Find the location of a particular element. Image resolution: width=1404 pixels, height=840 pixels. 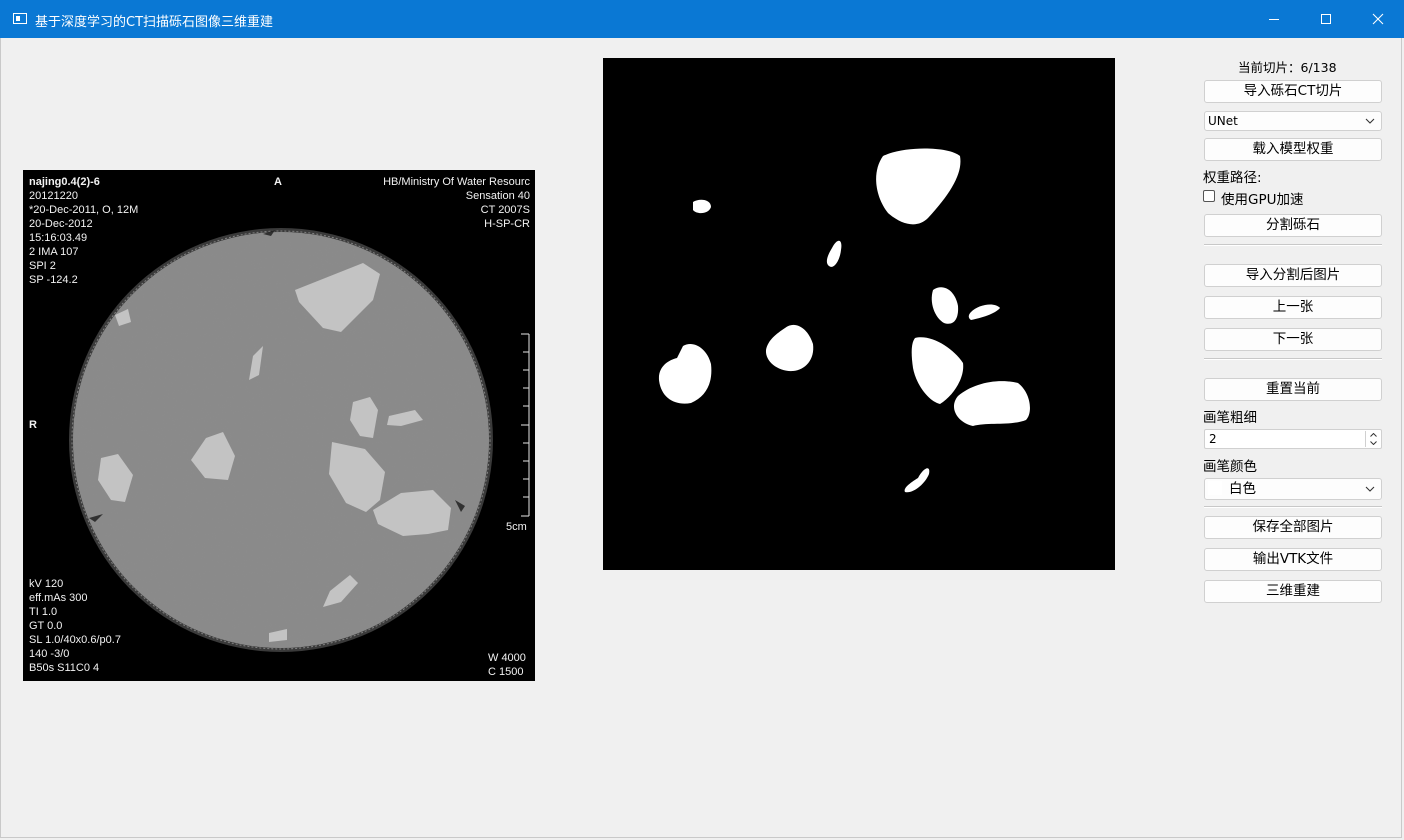

gpu-acceleration-label: 使用GPU加速 is located at coordinates (1262, 198).